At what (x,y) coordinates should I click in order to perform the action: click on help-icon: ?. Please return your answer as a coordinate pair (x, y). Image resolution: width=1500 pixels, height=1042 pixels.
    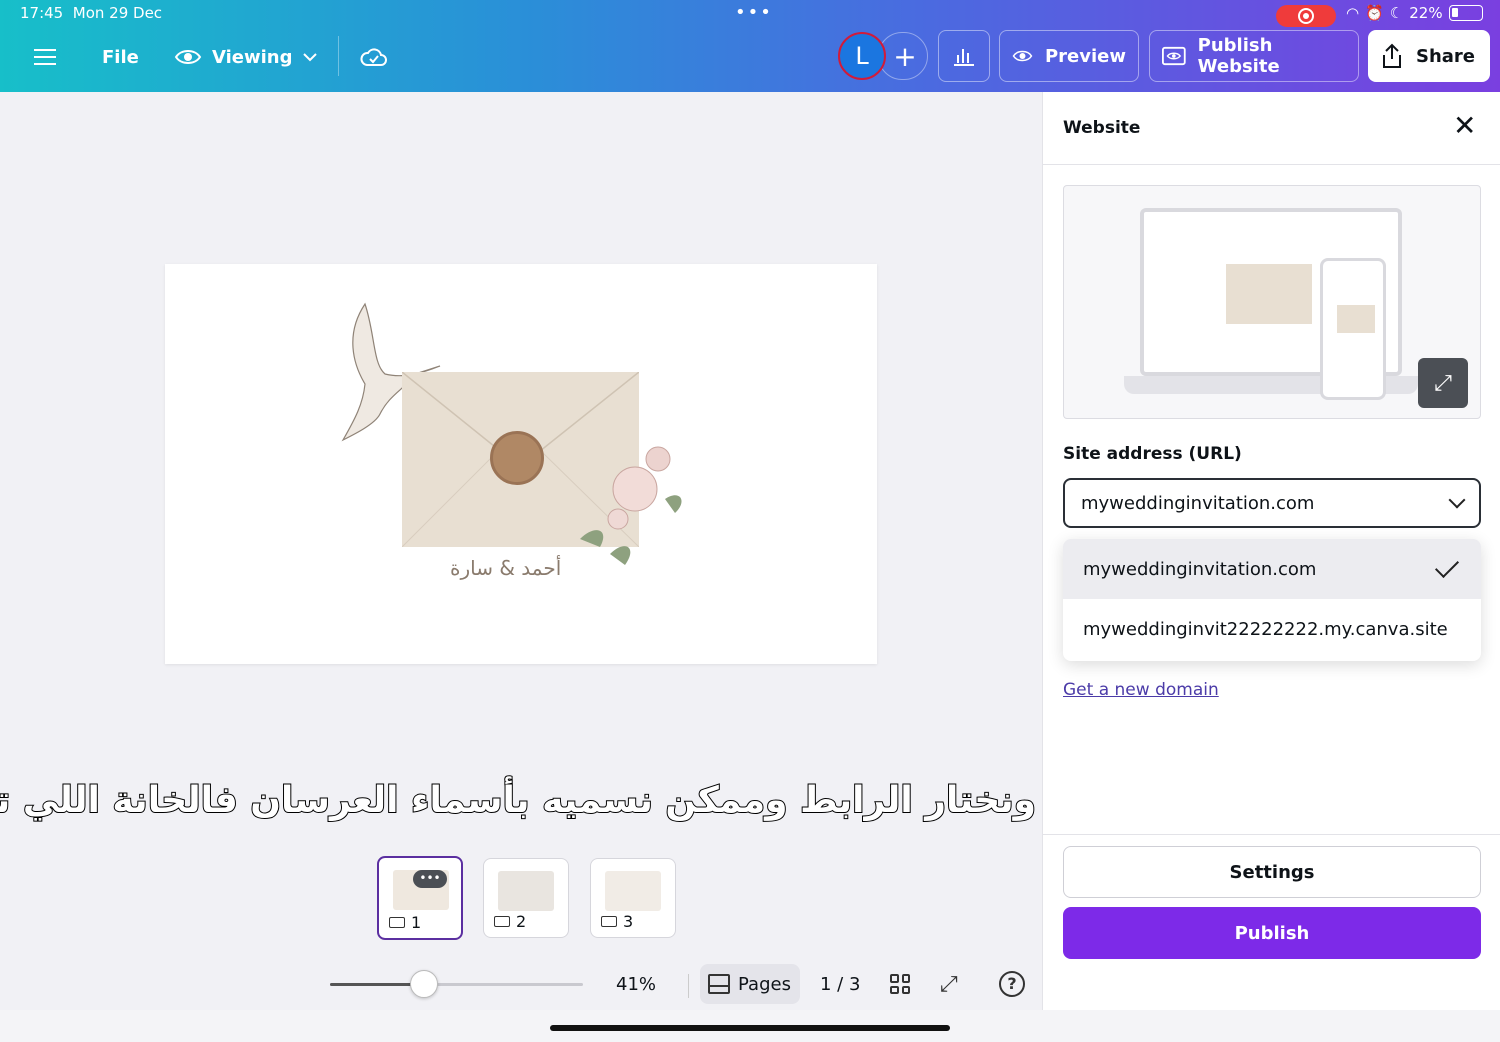
    Looking at the image, I should click on (1012, 984).